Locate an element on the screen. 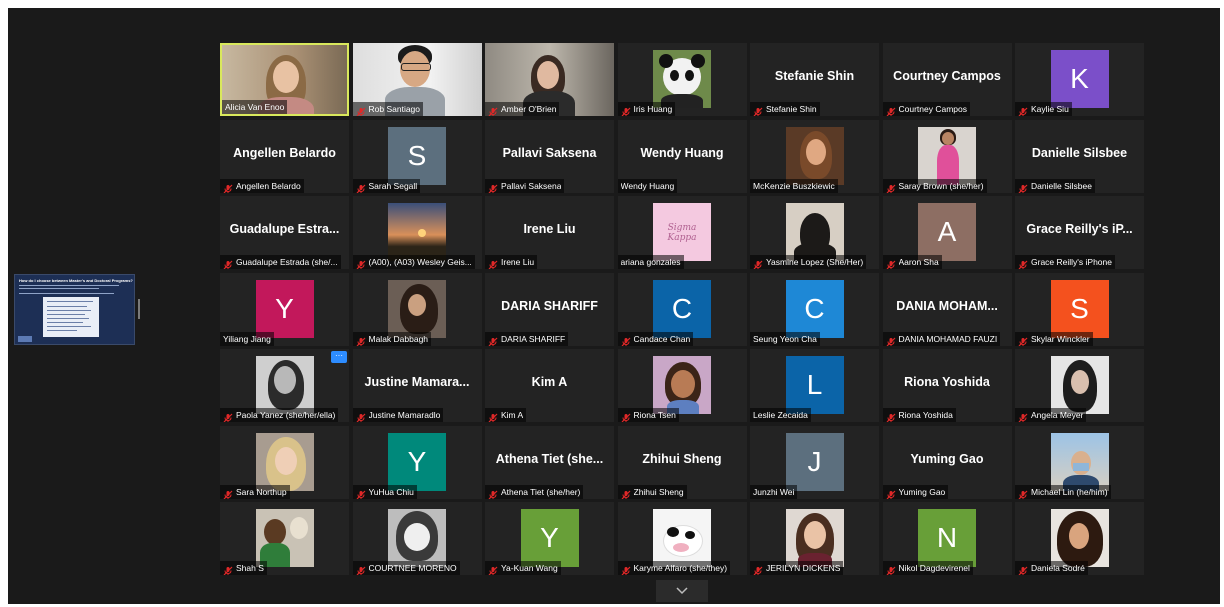  portrait-cartoon is located at coordinates (284, 538).